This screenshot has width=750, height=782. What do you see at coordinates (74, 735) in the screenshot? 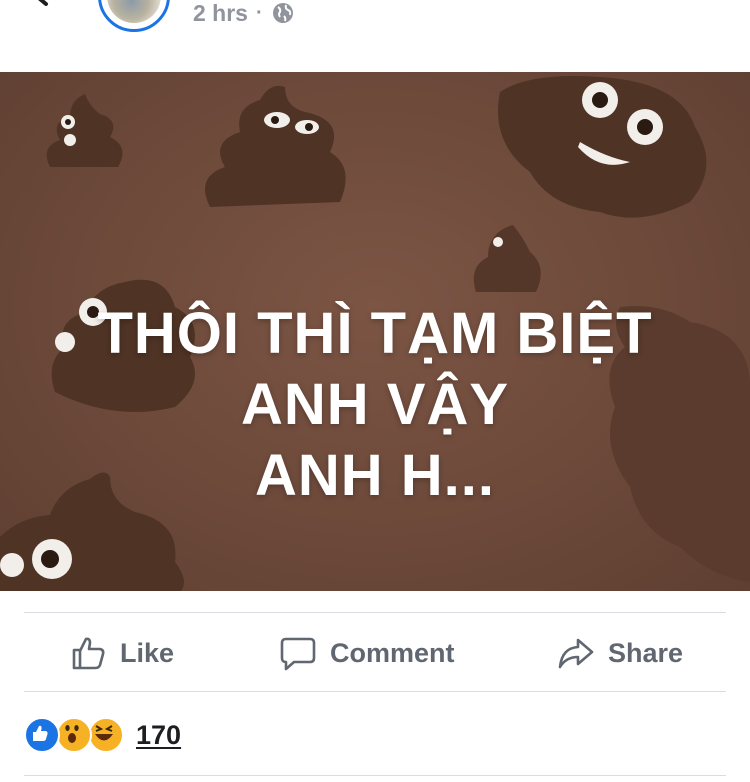
I see `wow-reaction-icon` at bounding box center [74, 735].